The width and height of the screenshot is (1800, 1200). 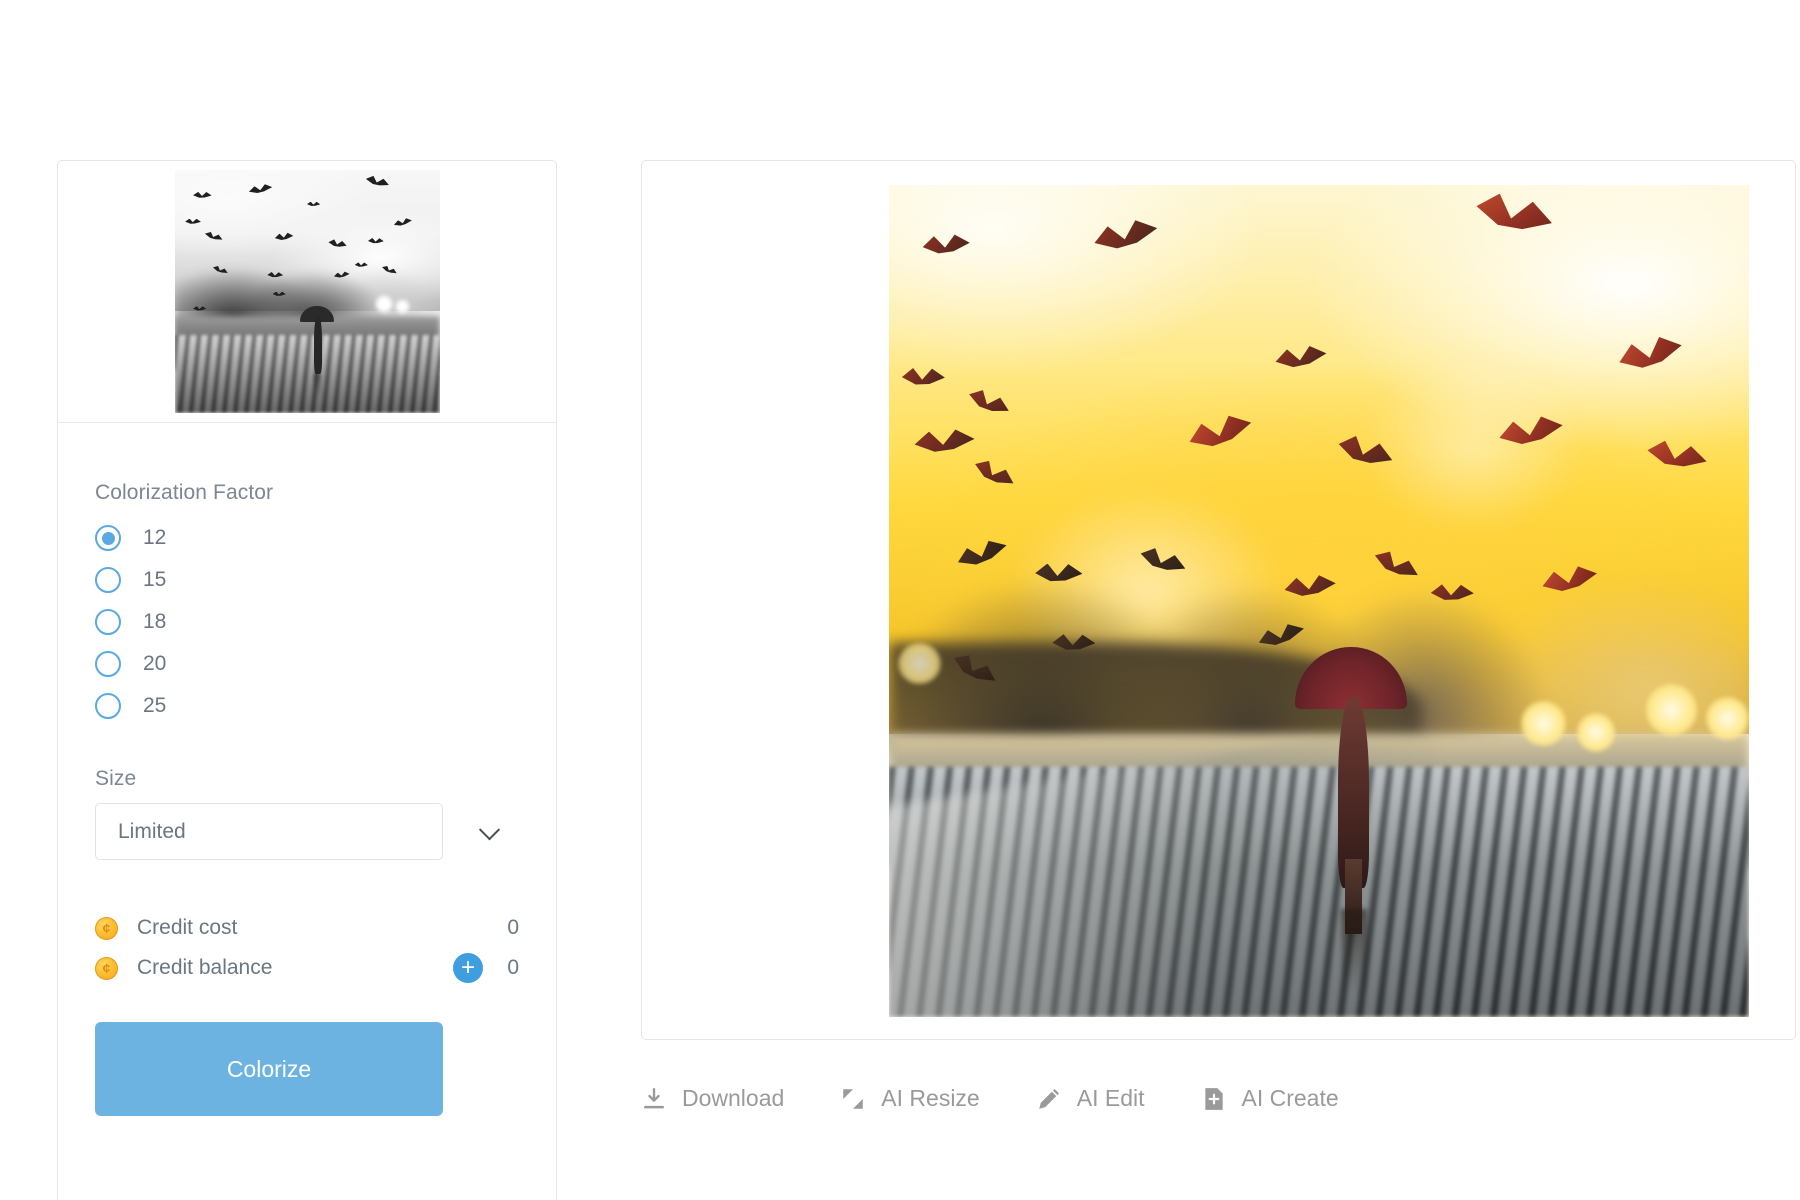 I want to click on download-icon, so click(x=654, y=1097).